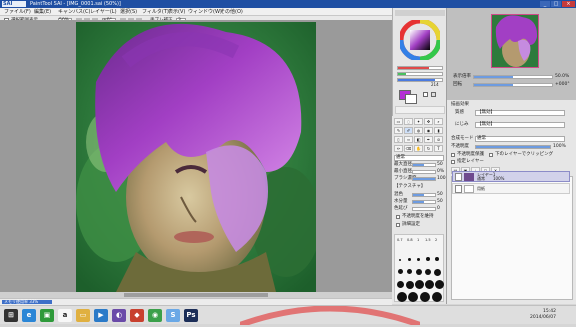 The image size is (576, 327). I want to click on blur-tool-icon: ≈, so click(408, 139).